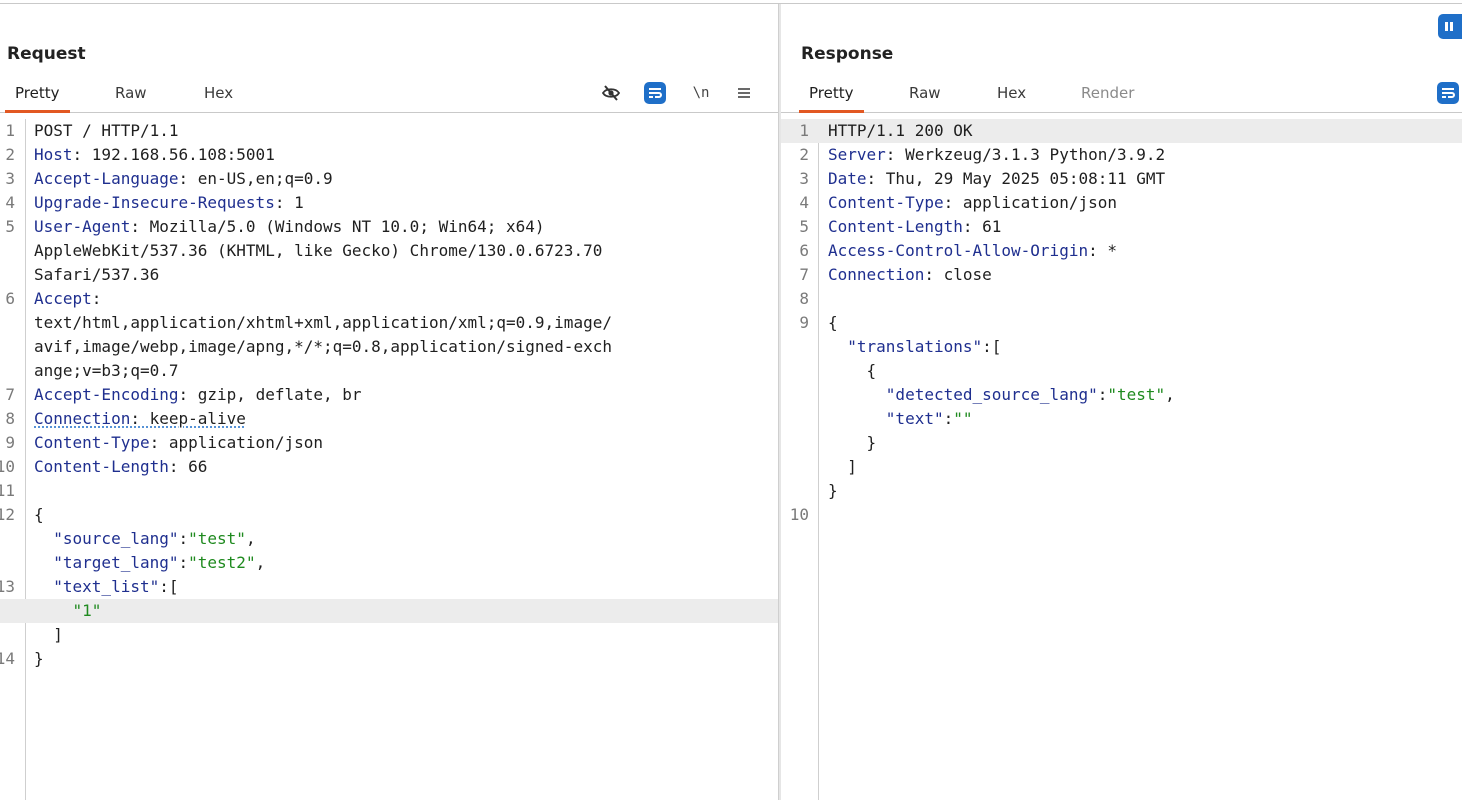 The width and height of the screenshot is (1462, 800). I want to click on code-key: Access-Control-Allow-Origin, so click(958, 250).